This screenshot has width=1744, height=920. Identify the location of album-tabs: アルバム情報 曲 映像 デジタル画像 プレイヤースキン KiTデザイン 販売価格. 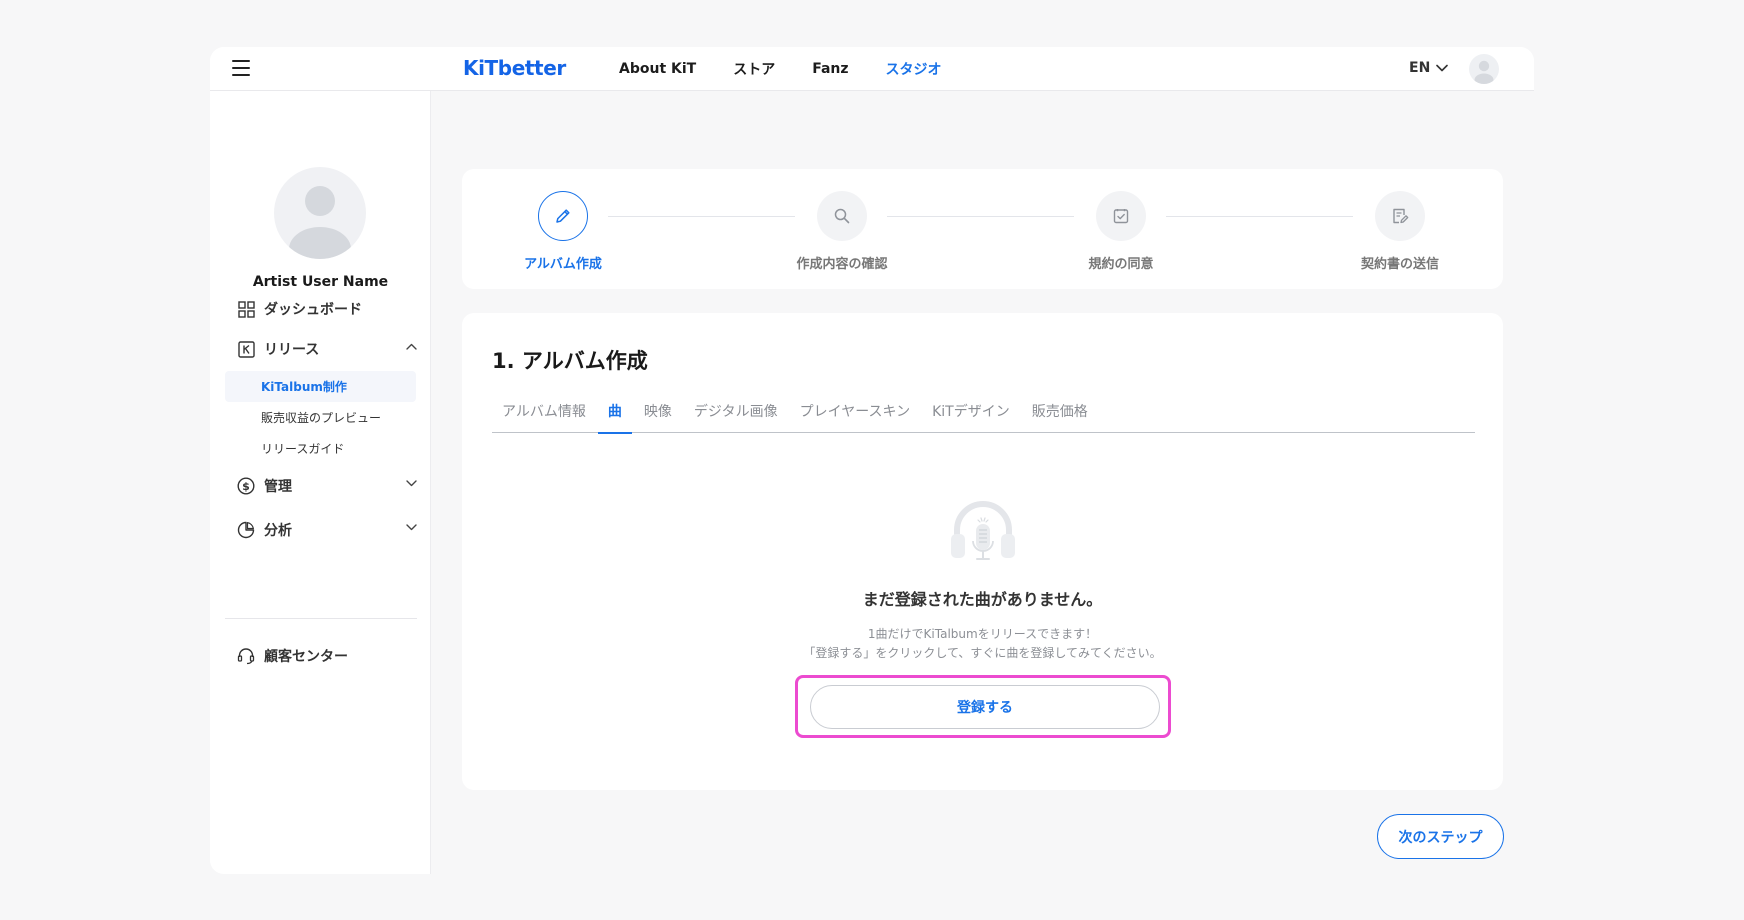
(983, 417).